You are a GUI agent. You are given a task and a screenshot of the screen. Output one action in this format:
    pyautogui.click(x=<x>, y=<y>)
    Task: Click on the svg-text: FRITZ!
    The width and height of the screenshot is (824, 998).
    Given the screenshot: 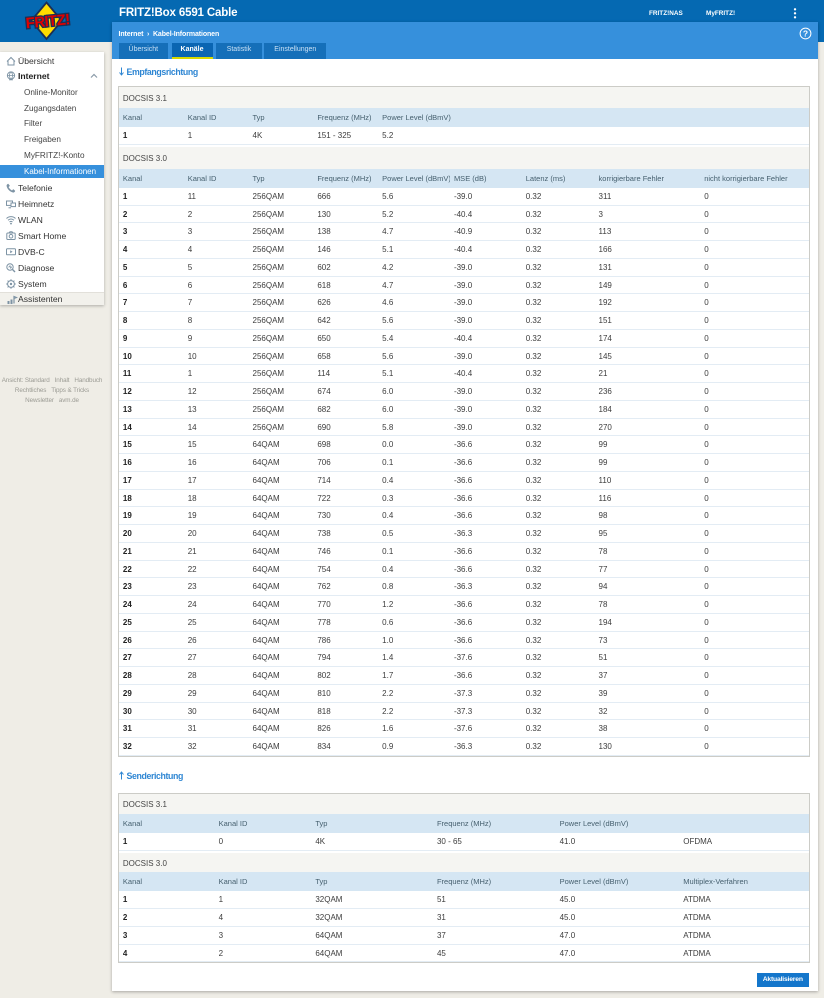 What is the action you would take?
    pyautogui.click(x=47, y=21)
    